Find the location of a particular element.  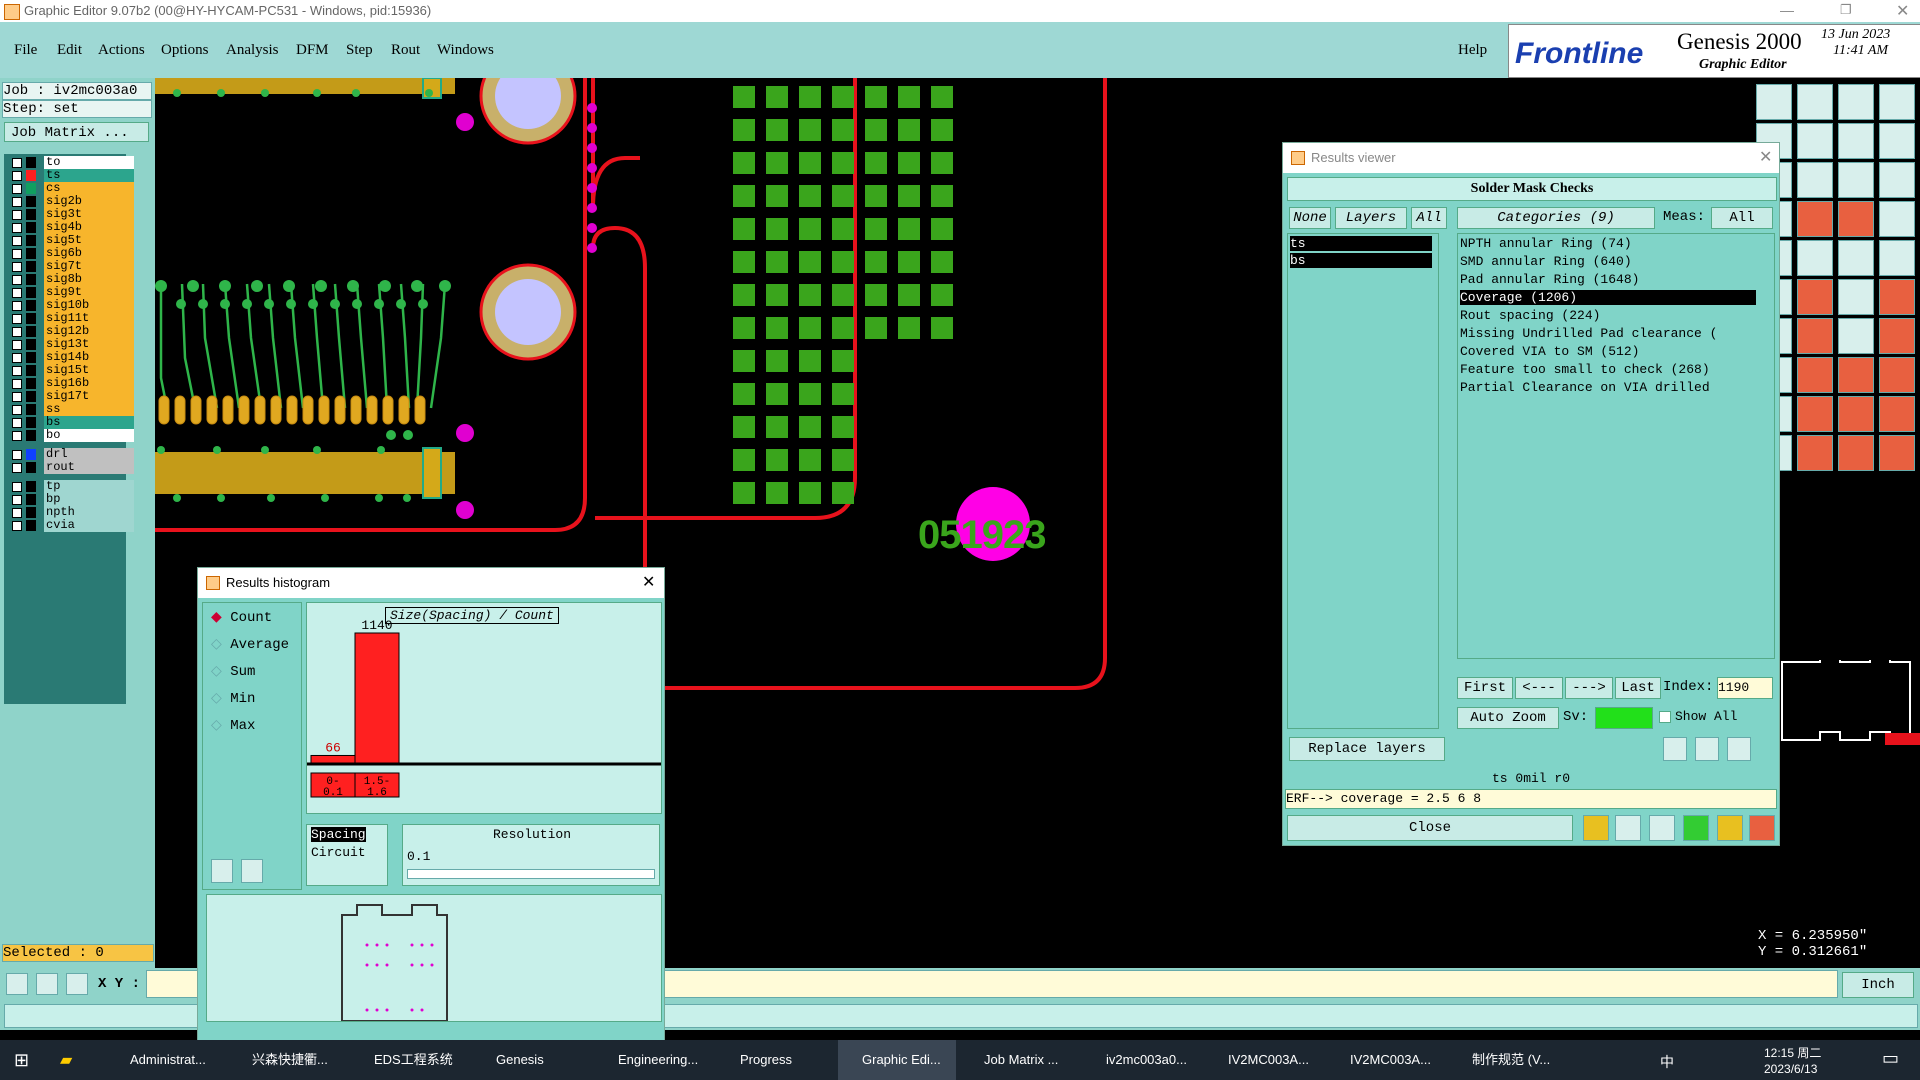

menu-step: Step is located at coordinates (359, 50).